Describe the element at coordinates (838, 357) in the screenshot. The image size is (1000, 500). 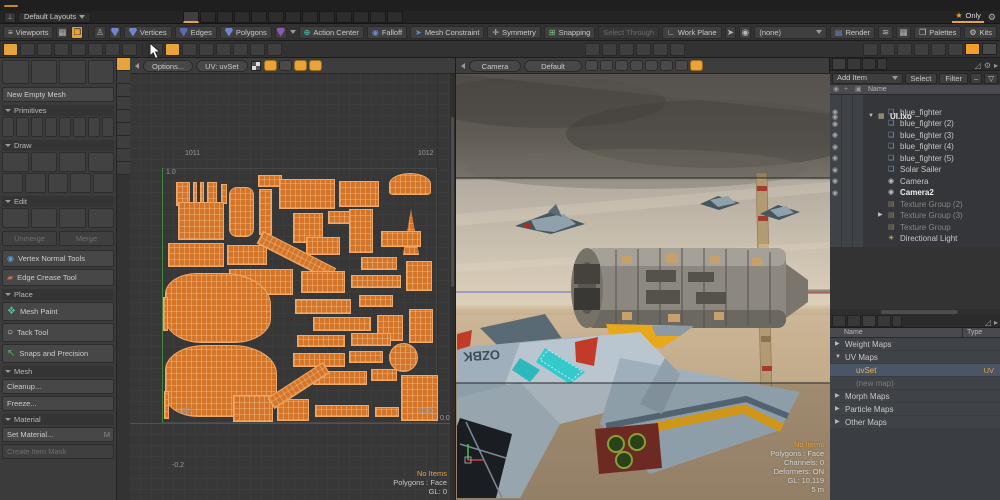
I see `expand-arrow-icon: ▼` at that location.